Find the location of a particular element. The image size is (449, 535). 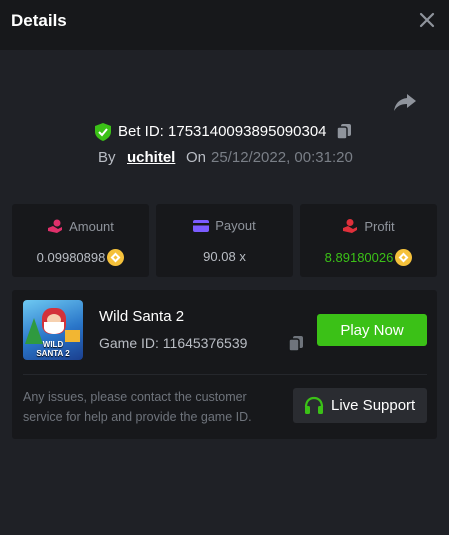

payout-card: Payout 90.08 x is located at coordinates (224, 240).